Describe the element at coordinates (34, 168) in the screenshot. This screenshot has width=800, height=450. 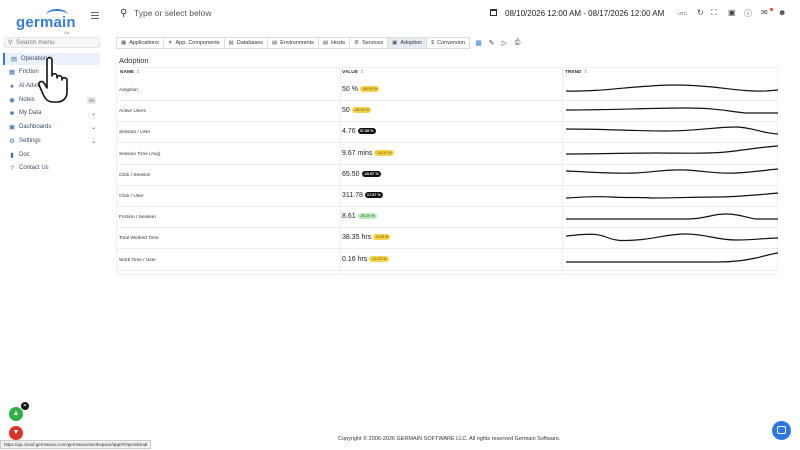
I see `sidebar-item-label: Contact Us` at that location.